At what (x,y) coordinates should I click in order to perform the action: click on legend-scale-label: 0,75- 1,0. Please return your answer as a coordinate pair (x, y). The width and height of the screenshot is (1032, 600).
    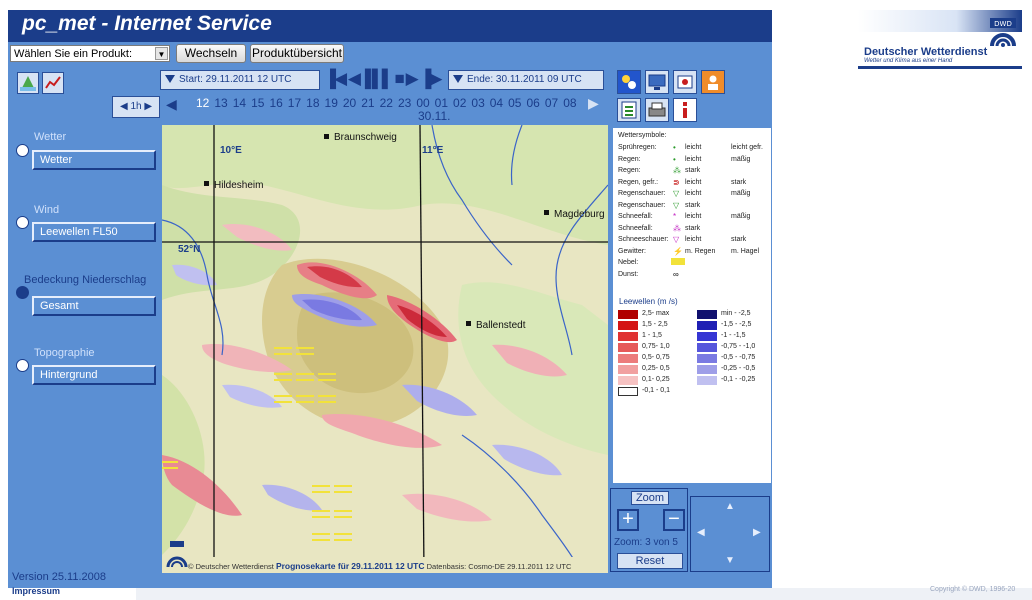
    Looking at the image, I should click on (656, 346).